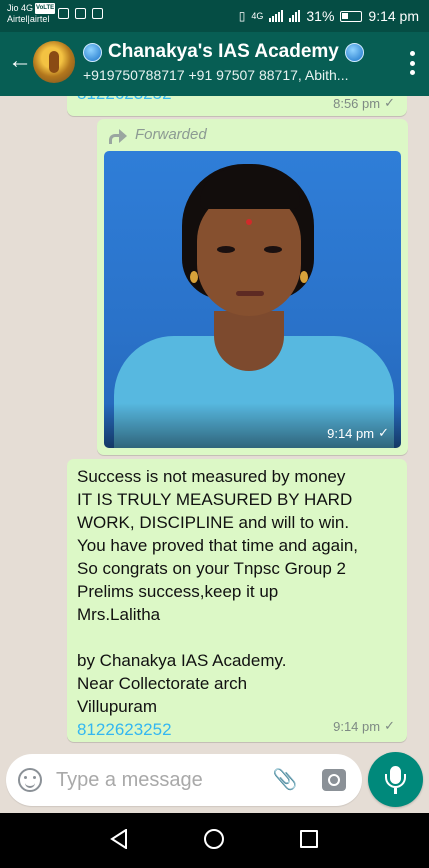 The image size is (429, 868). I want to click on chat-title: Chanakya's IAS Academy, so click(235, 52).